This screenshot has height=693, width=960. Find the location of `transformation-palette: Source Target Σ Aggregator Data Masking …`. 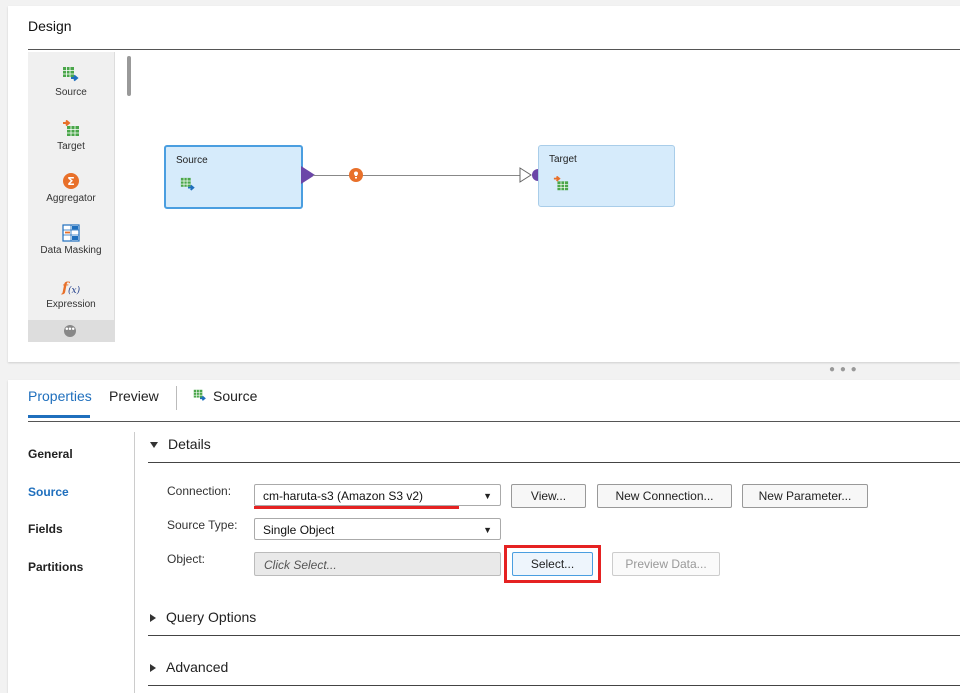

transformation-palette: Source Target Σ Aggregator Data Masking … is located at coordinates (79, 197).